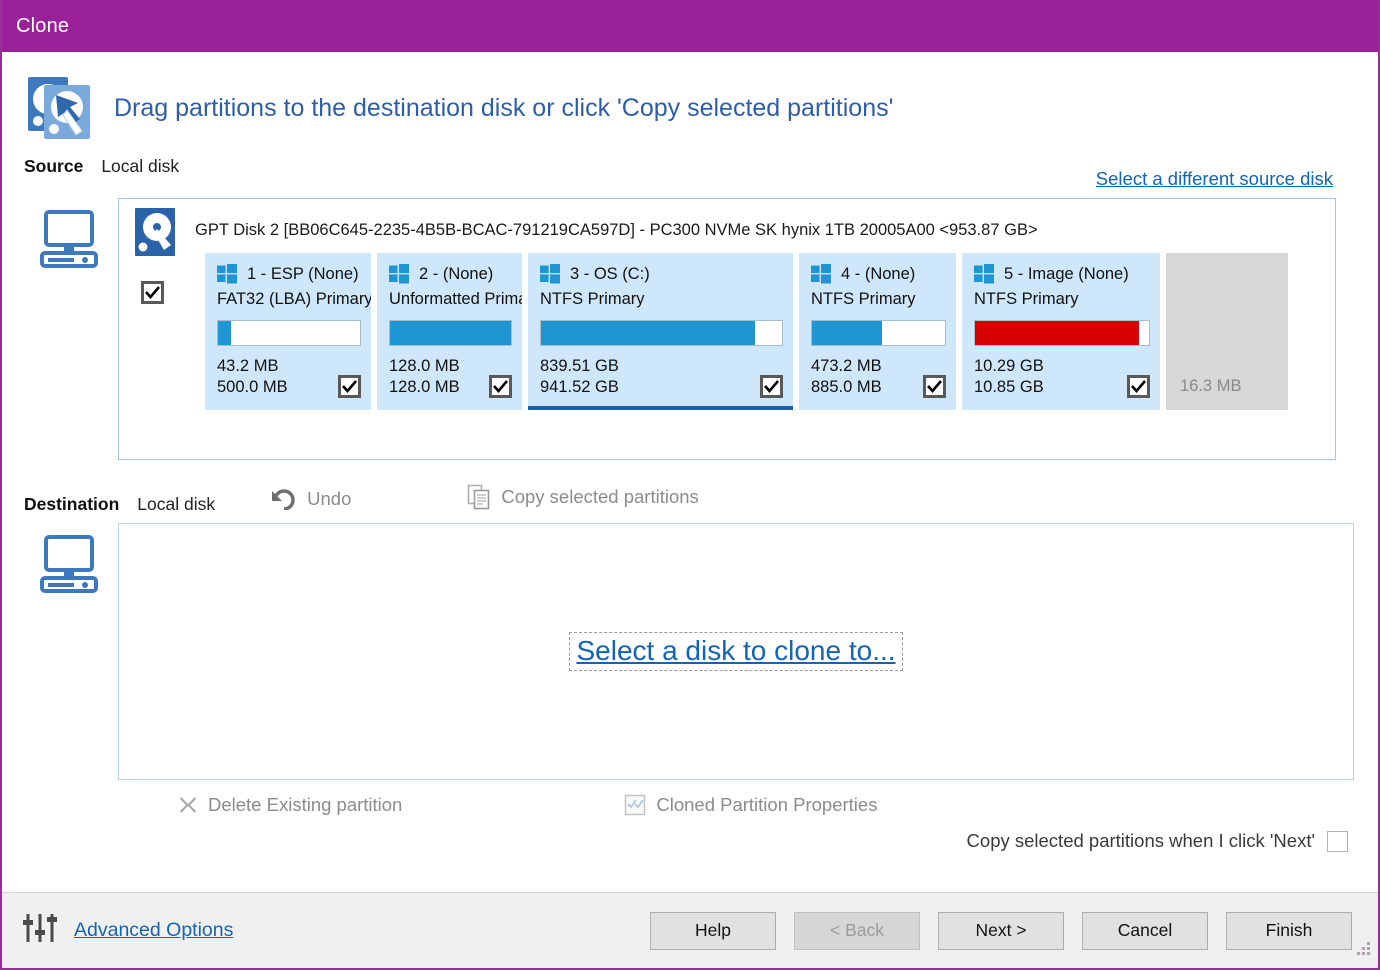 This screenshot has width=1380, height=970. What do you see at coordinates (153, 930) in the screenshot?
I see `advanced-options-link: Advanced Options` at bounding box center [153, 930].